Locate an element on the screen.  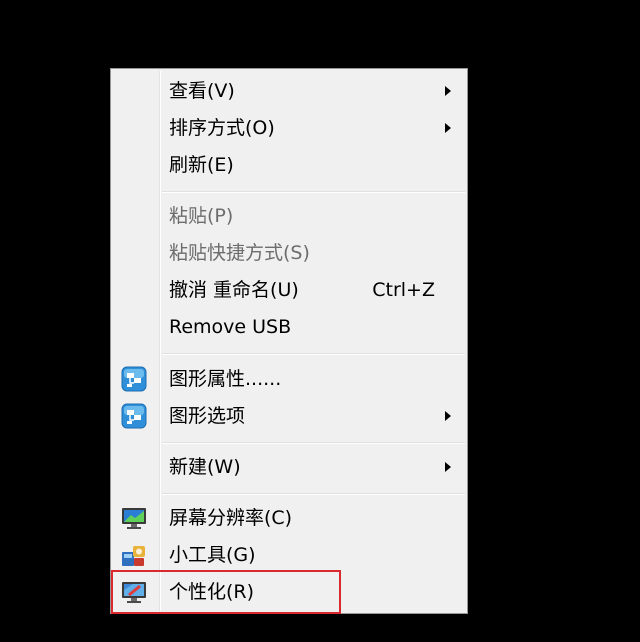
menu-item-refresh: 刷新(E) is located at coordinates (289, 165).